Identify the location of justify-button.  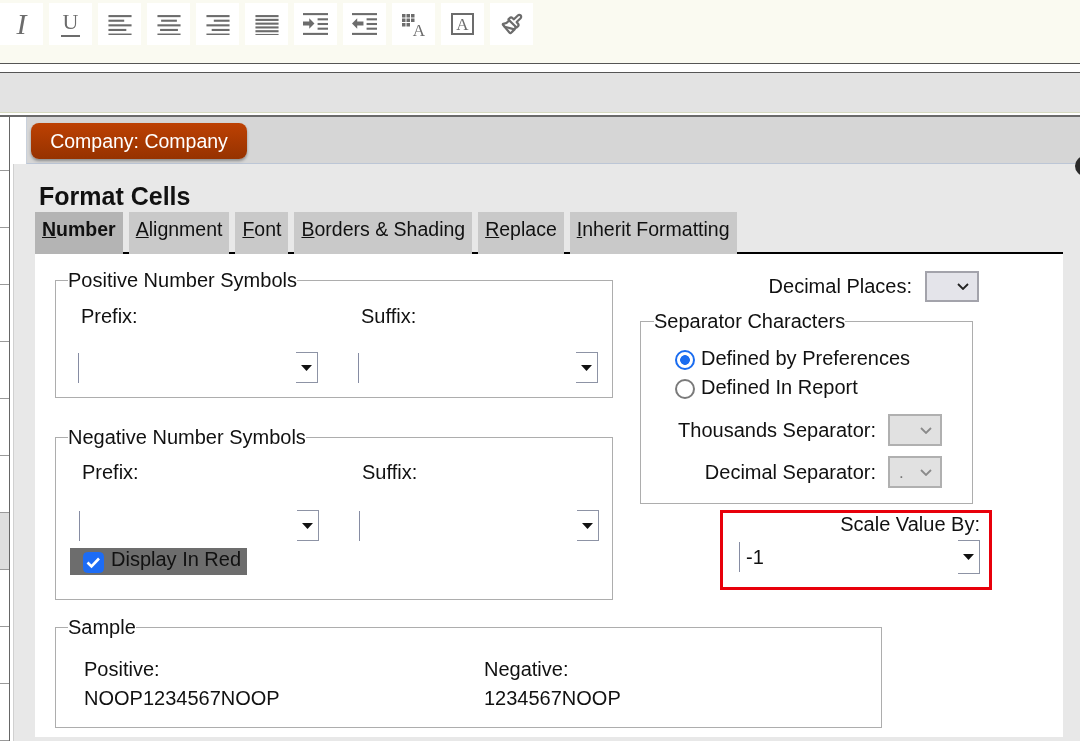
(266, 24).